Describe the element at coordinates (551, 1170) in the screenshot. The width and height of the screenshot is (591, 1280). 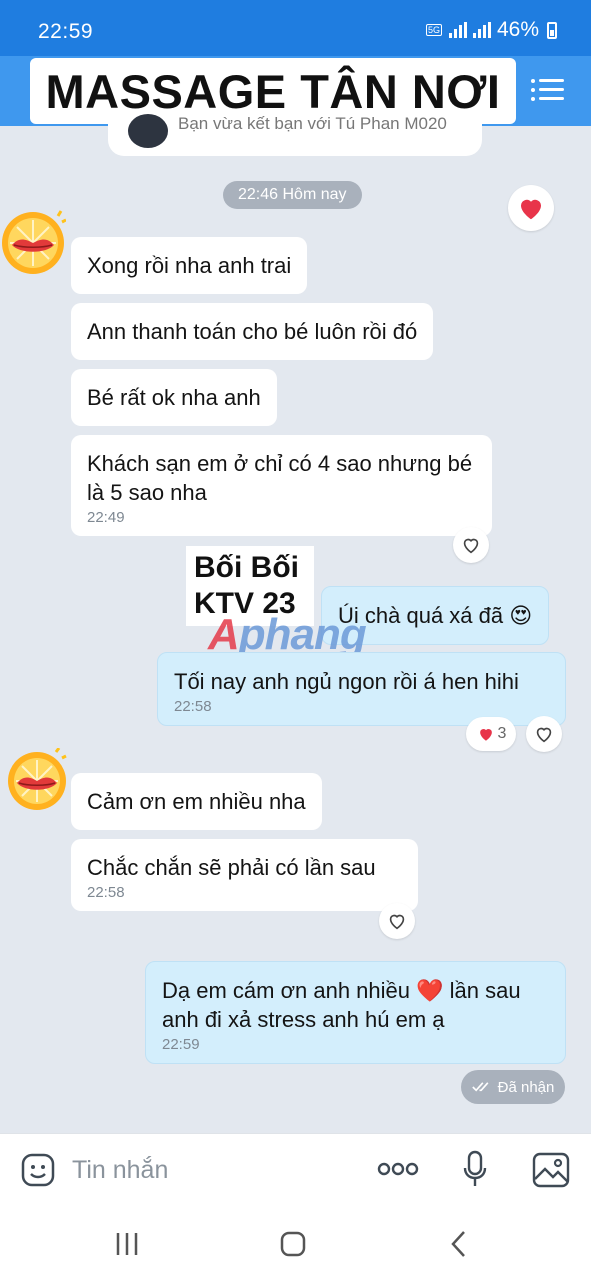
I see `image-gallery-icon` at that location.